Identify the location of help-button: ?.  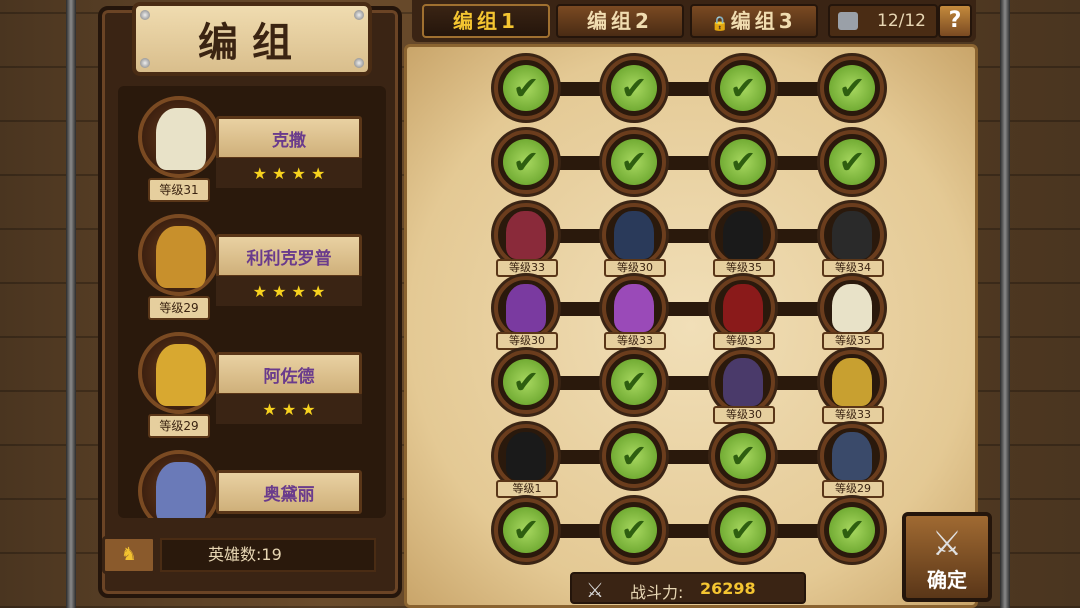
(955, 21).